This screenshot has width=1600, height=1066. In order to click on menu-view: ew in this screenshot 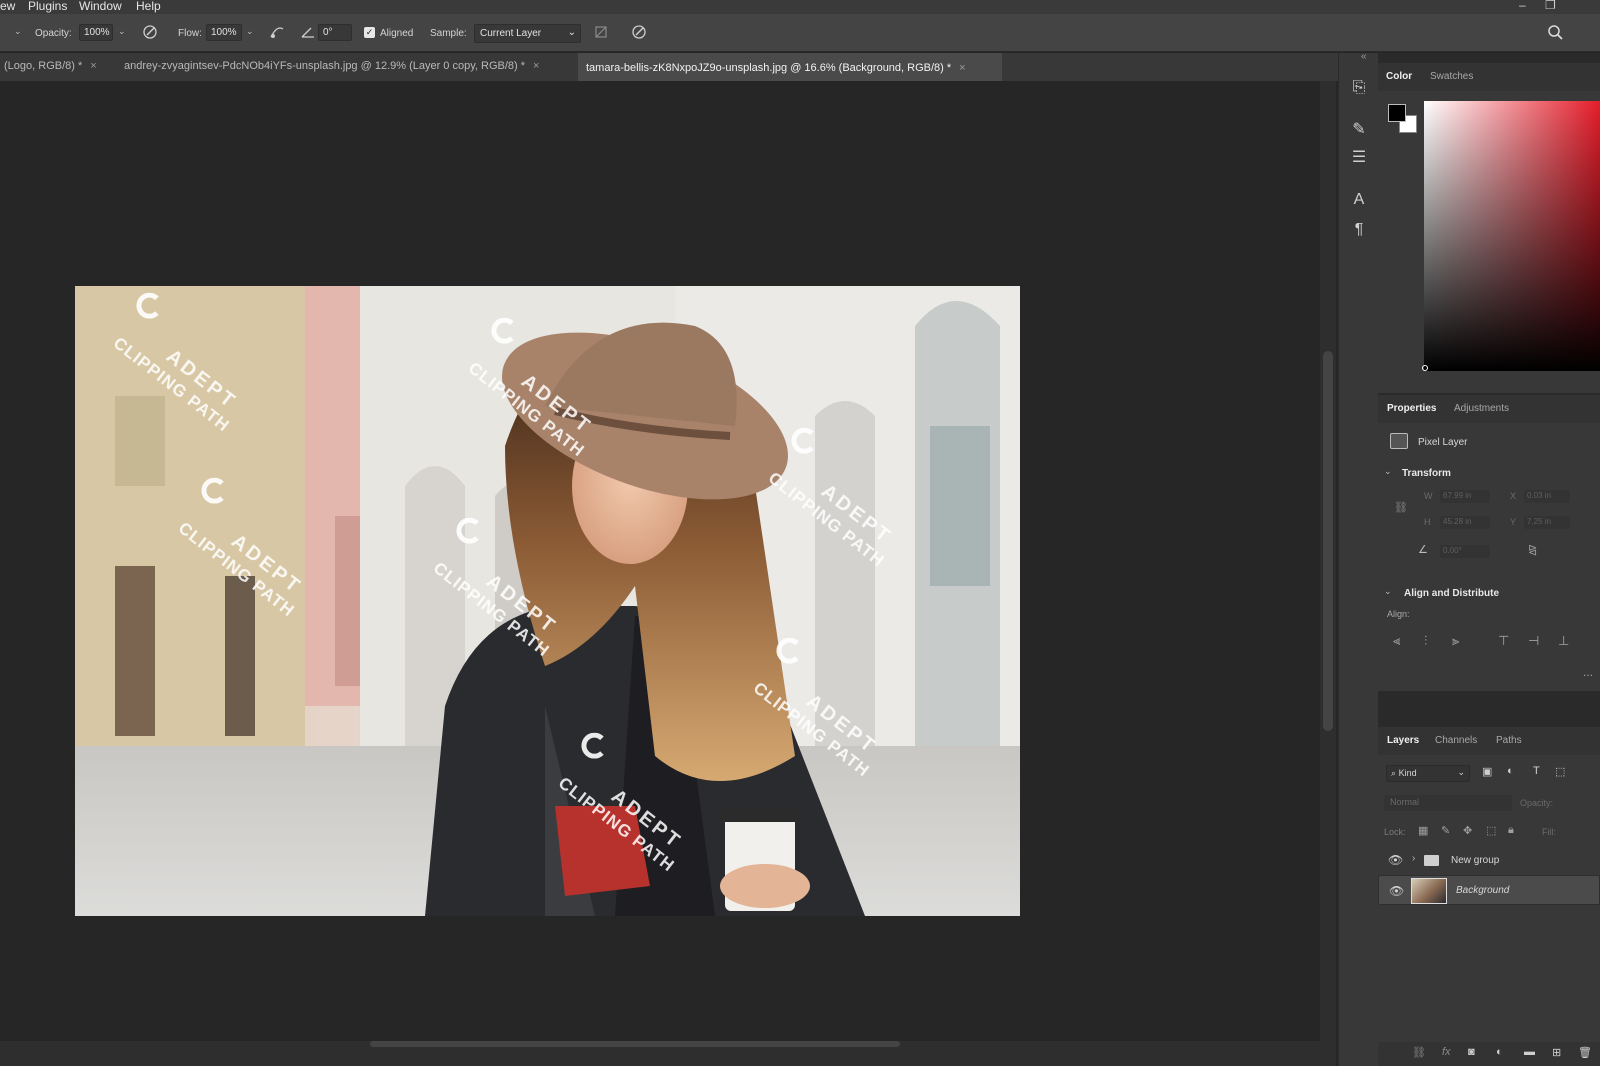, I will do `click(7, 6)`.